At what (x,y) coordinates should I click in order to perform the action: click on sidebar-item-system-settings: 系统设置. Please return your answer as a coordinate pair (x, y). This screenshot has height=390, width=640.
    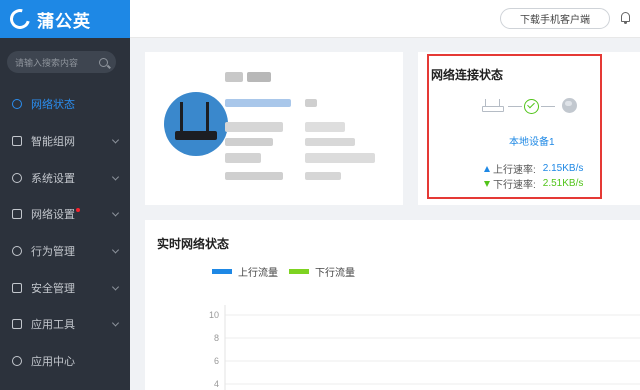
    Looking at the image, I should click on (65, 177).